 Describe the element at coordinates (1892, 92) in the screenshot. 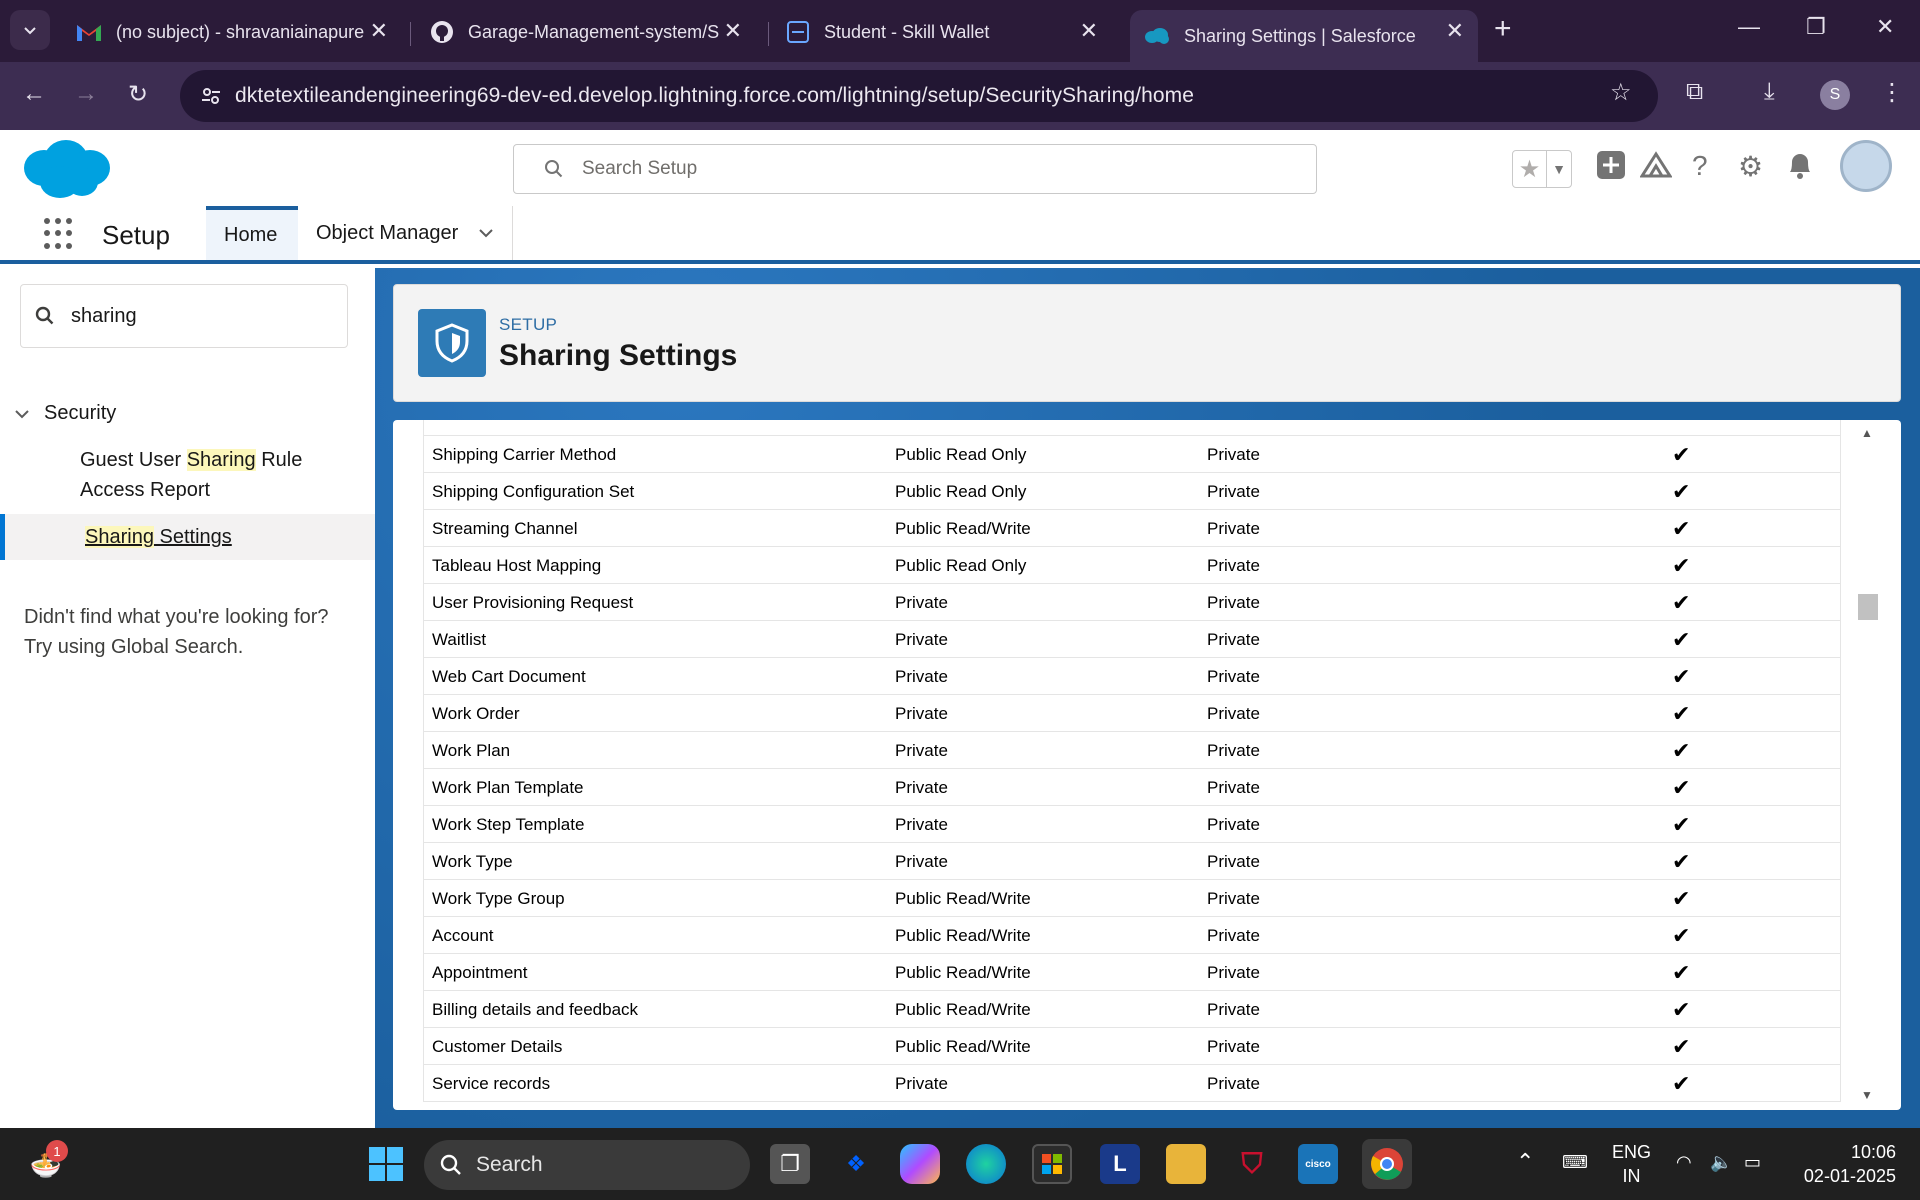

I see `browser-menu-icon: ⋮` at that location.